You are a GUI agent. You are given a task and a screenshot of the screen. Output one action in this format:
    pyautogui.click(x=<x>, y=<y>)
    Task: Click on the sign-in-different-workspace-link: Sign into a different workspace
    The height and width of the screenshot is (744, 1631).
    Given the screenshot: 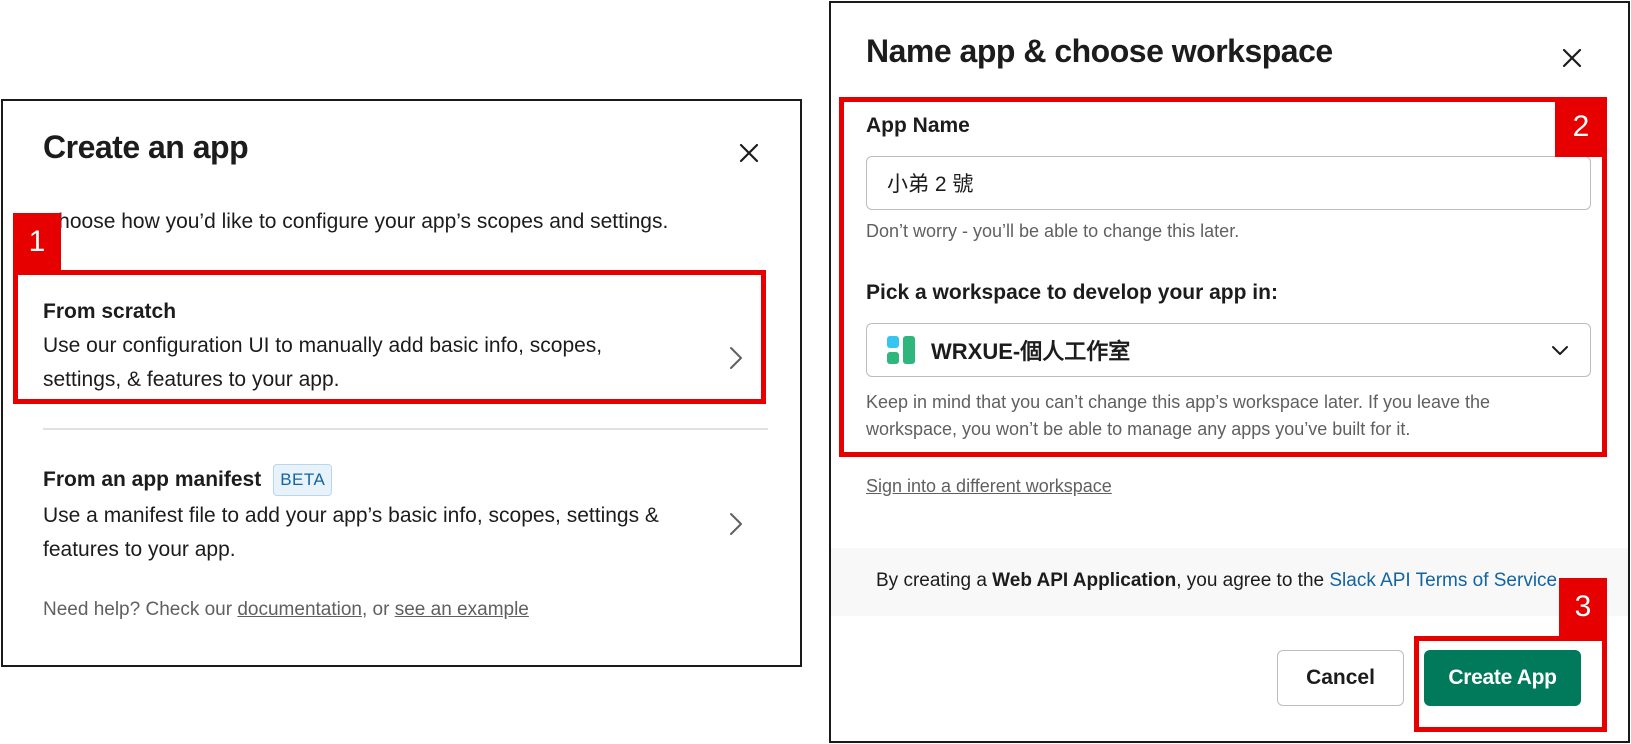 What is the action you would take?
    pyautogui.click(x=989, y=486)
    